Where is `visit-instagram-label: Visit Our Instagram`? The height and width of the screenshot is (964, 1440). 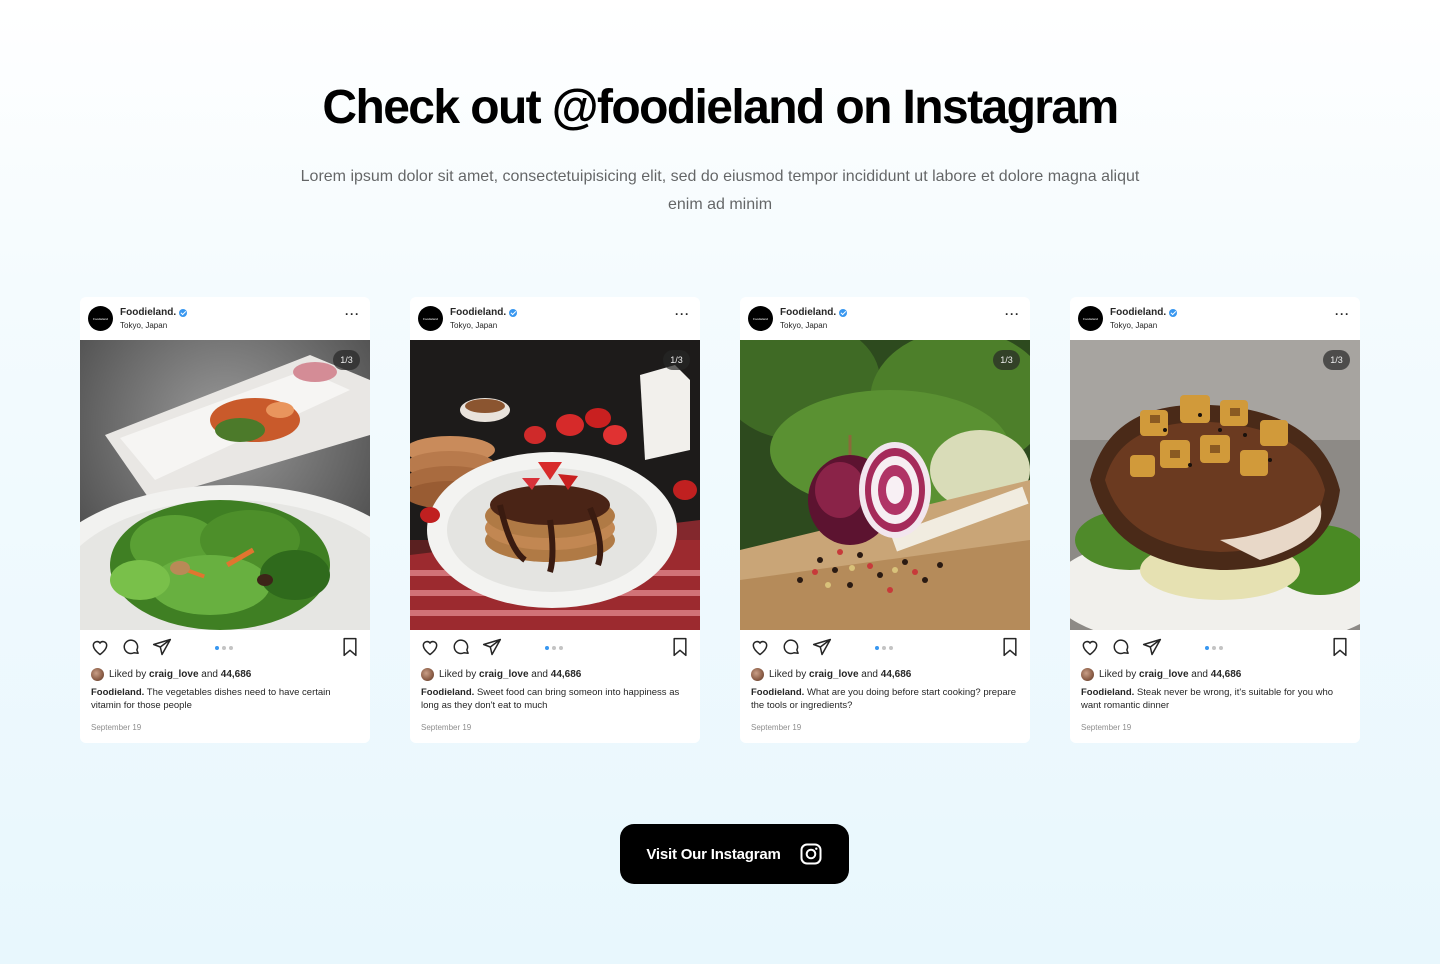 visit-instagram-label: Visit Our Instagram is located at coordinates (713, 854).